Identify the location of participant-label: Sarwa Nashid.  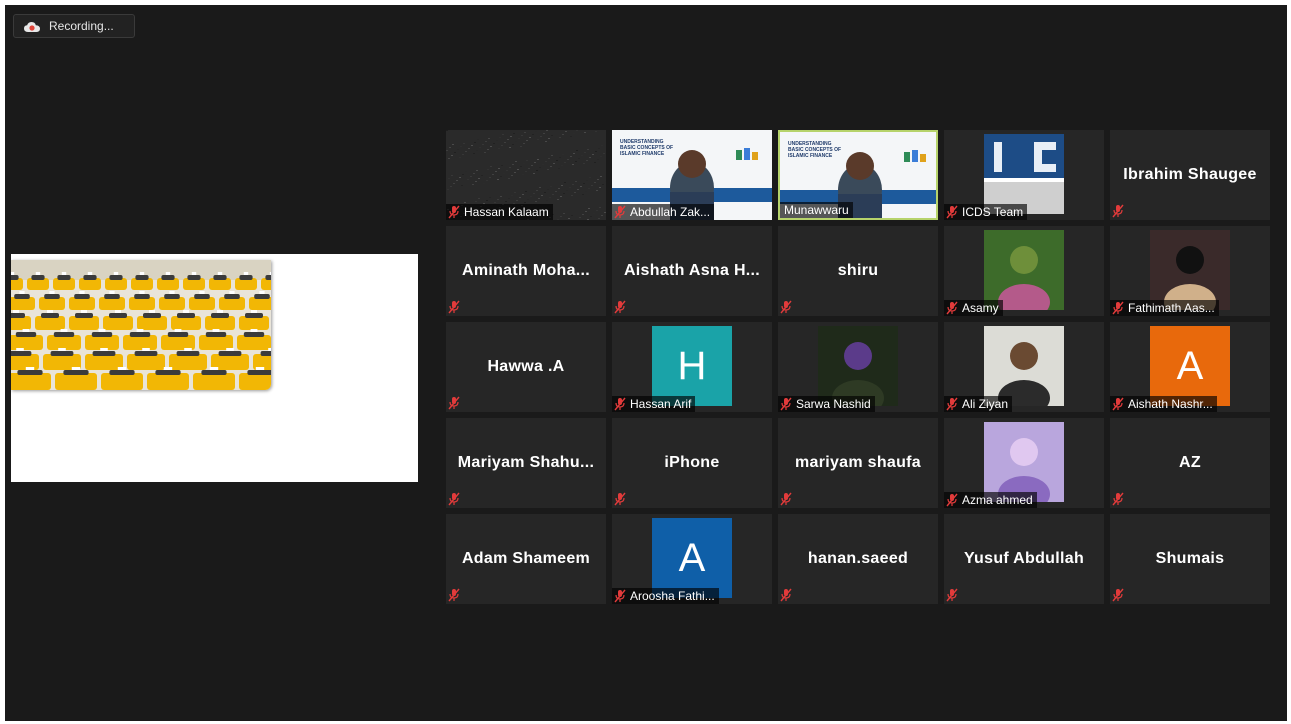
(826, 404).